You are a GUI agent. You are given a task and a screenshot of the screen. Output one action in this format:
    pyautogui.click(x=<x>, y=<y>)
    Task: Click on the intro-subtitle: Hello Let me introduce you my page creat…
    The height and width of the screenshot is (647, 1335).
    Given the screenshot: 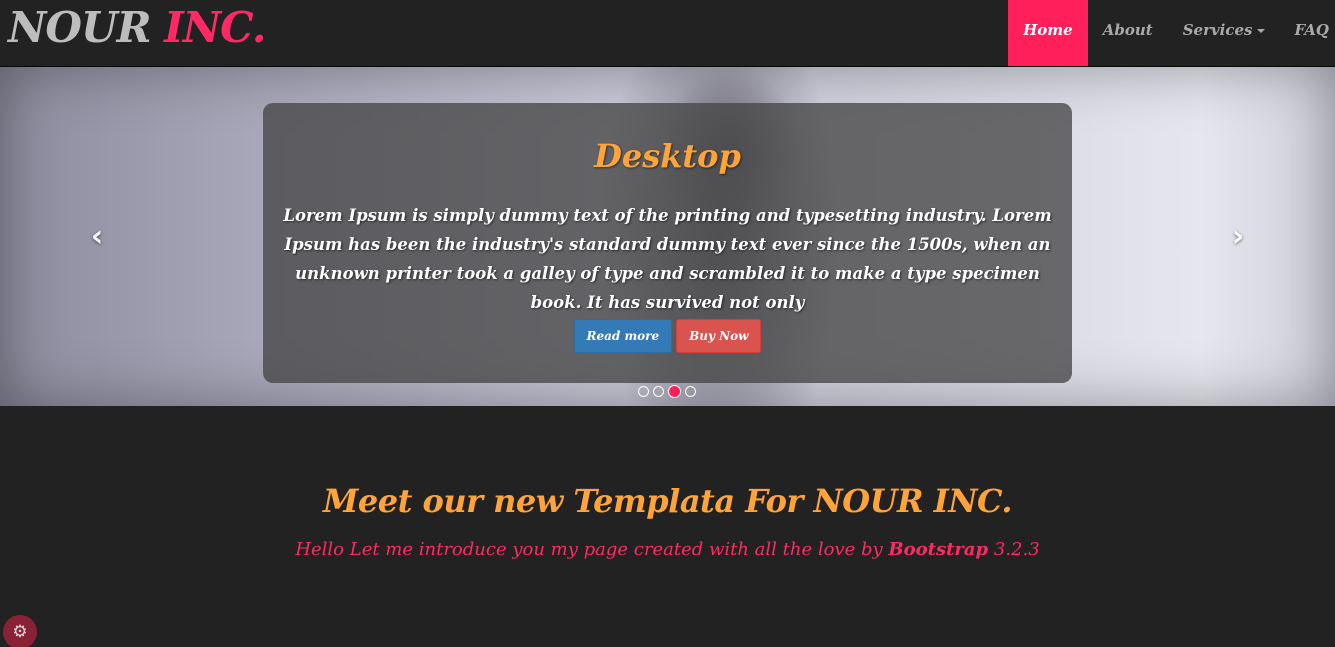 What is the action you would take?
    pyautogui.click(x=667, y=549)
    